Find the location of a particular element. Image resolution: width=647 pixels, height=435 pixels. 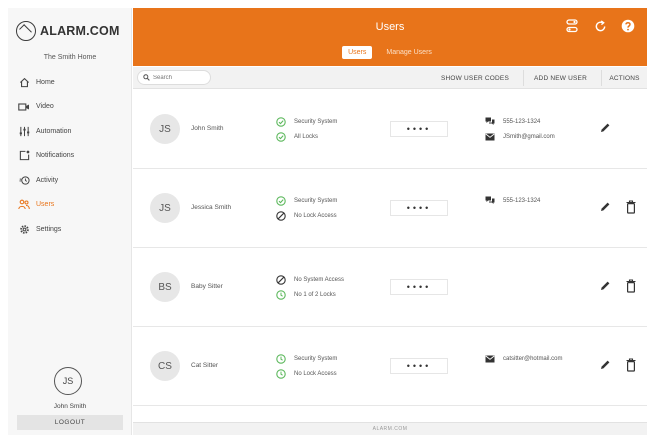

help-icon is located at coordinates (628, 26).